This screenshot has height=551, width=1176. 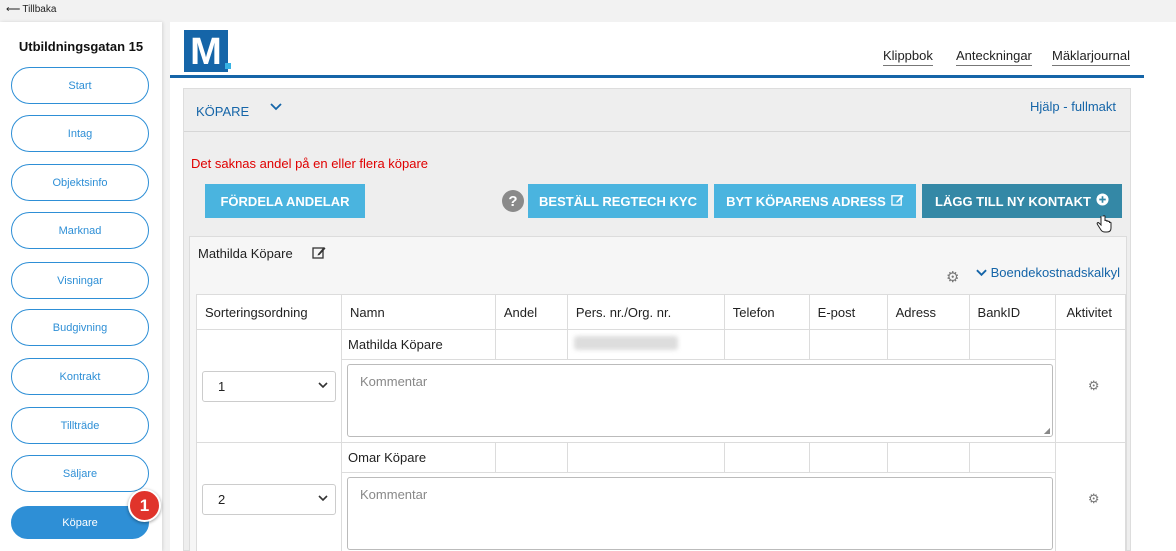 I want to click on nav-anteckningar: Anteckningar, so click(x=994, y=57).